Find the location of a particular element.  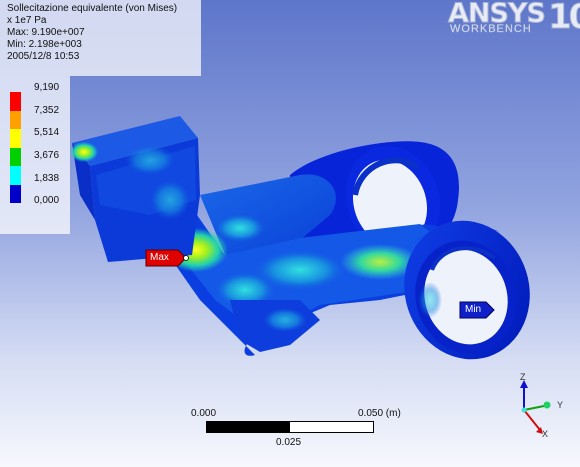

legend-level-1: 7,352 is located at coordinates (47, 110).